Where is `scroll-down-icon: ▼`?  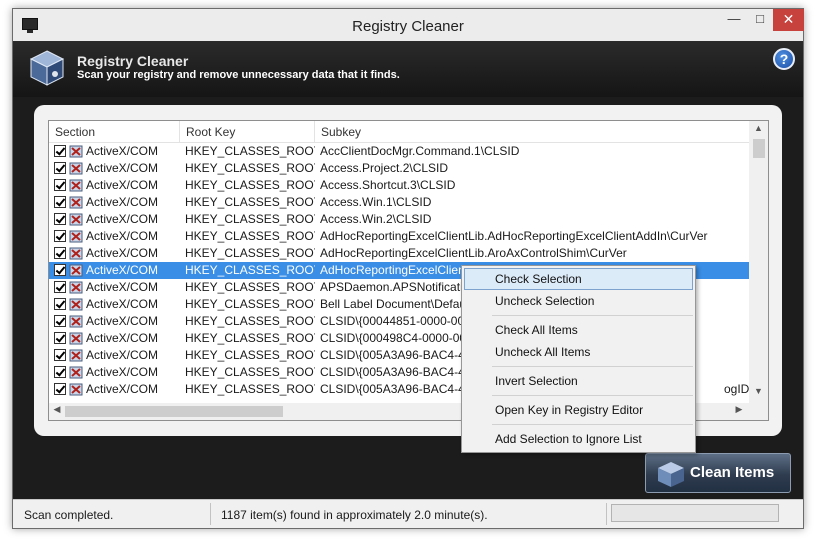
scroll-down-icon: ▼ is located at coordinates (758, 393).